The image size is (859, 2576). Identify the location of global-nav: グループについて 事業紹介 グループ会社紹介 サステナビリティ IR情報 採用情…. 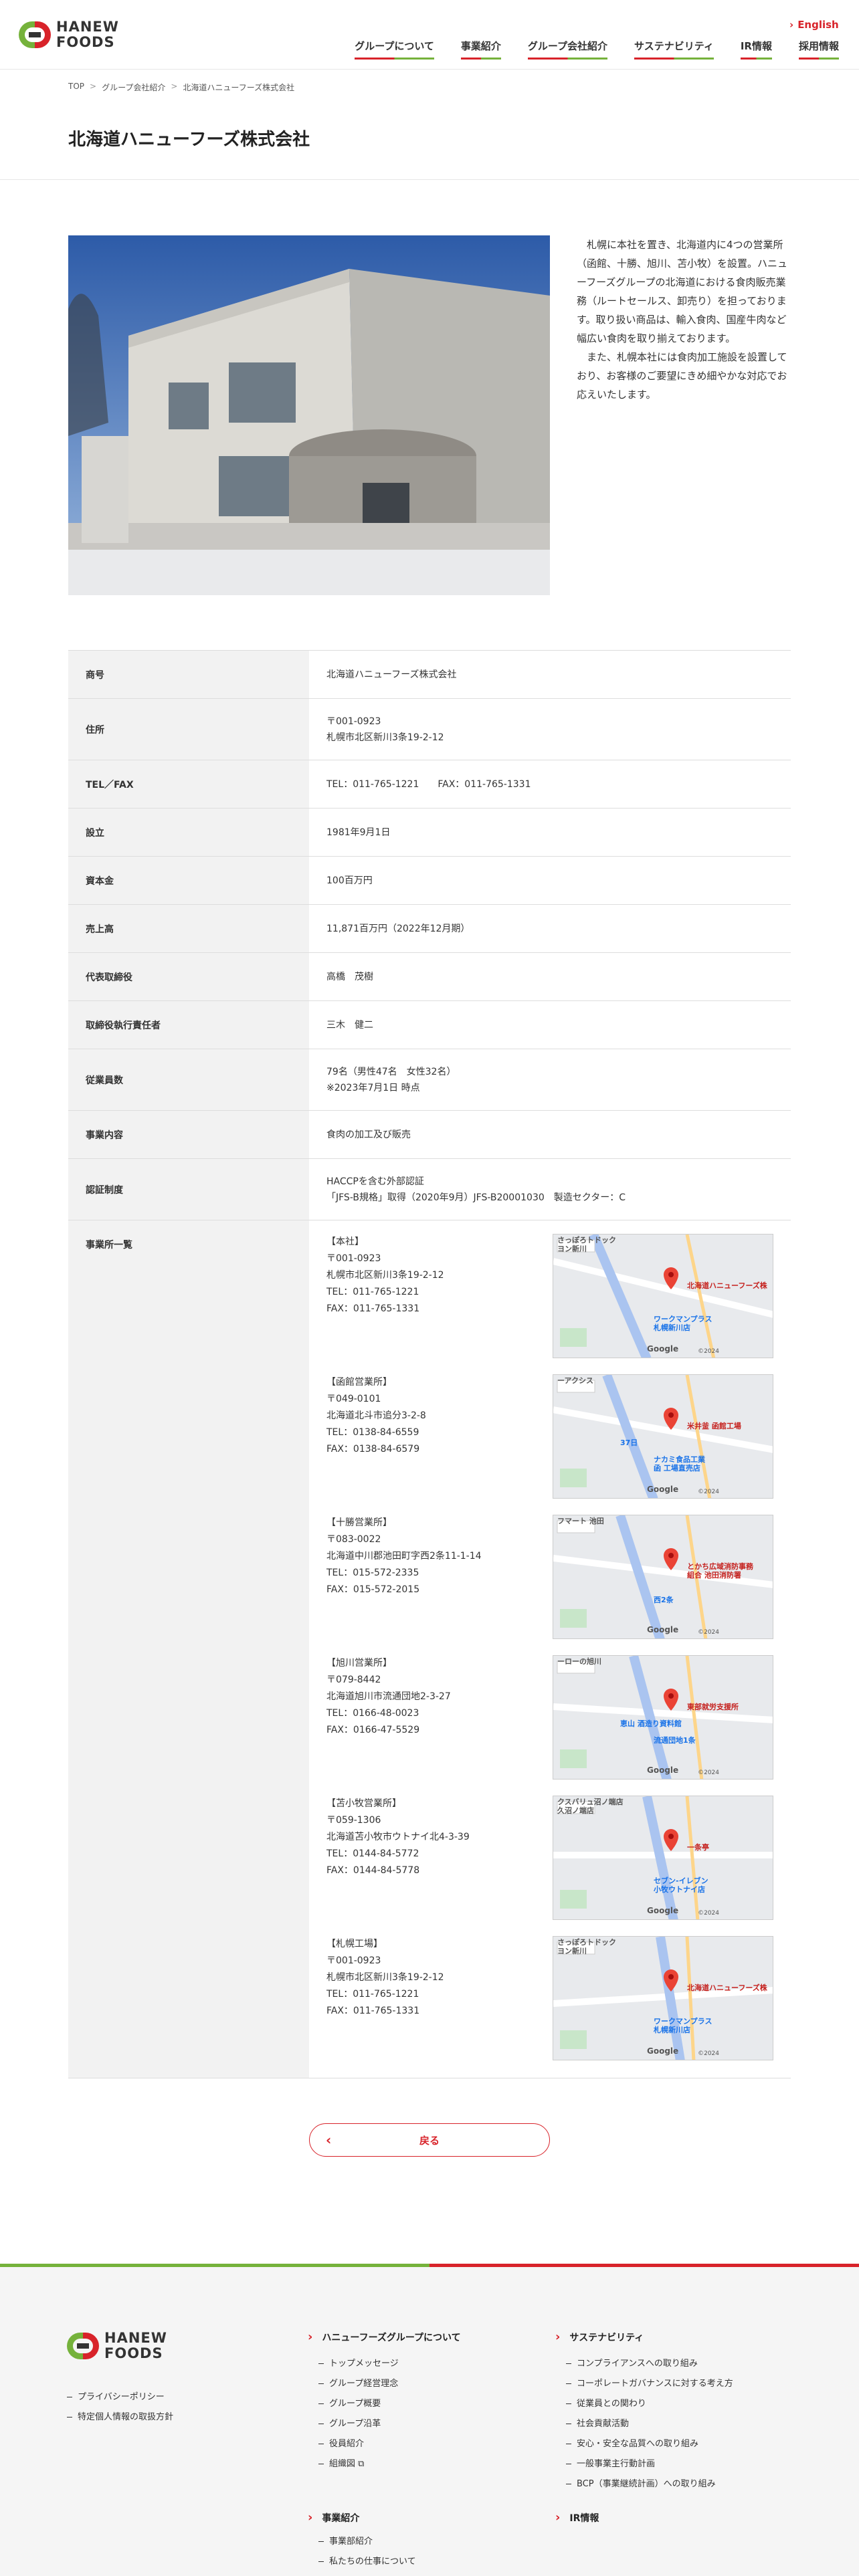
(597, 49).